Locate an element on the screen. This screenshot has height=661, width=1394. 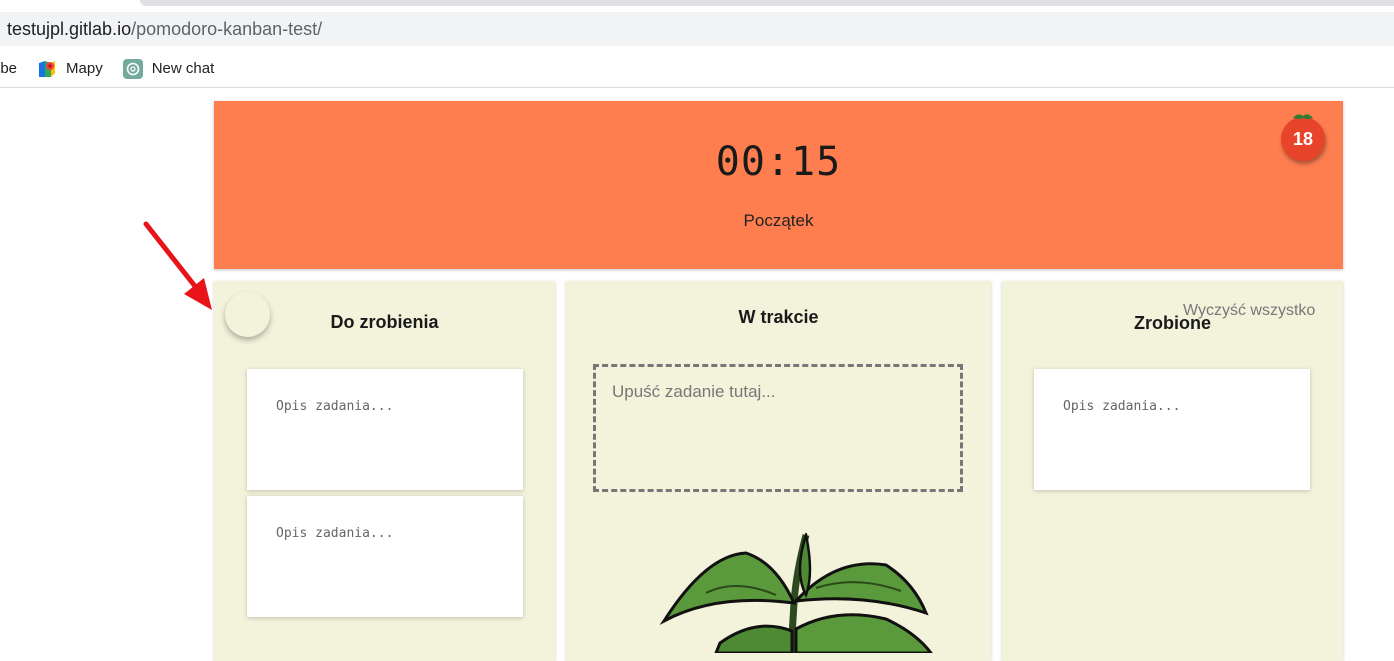
bookmark-youtube: ube is located at coordinates (8, 68).